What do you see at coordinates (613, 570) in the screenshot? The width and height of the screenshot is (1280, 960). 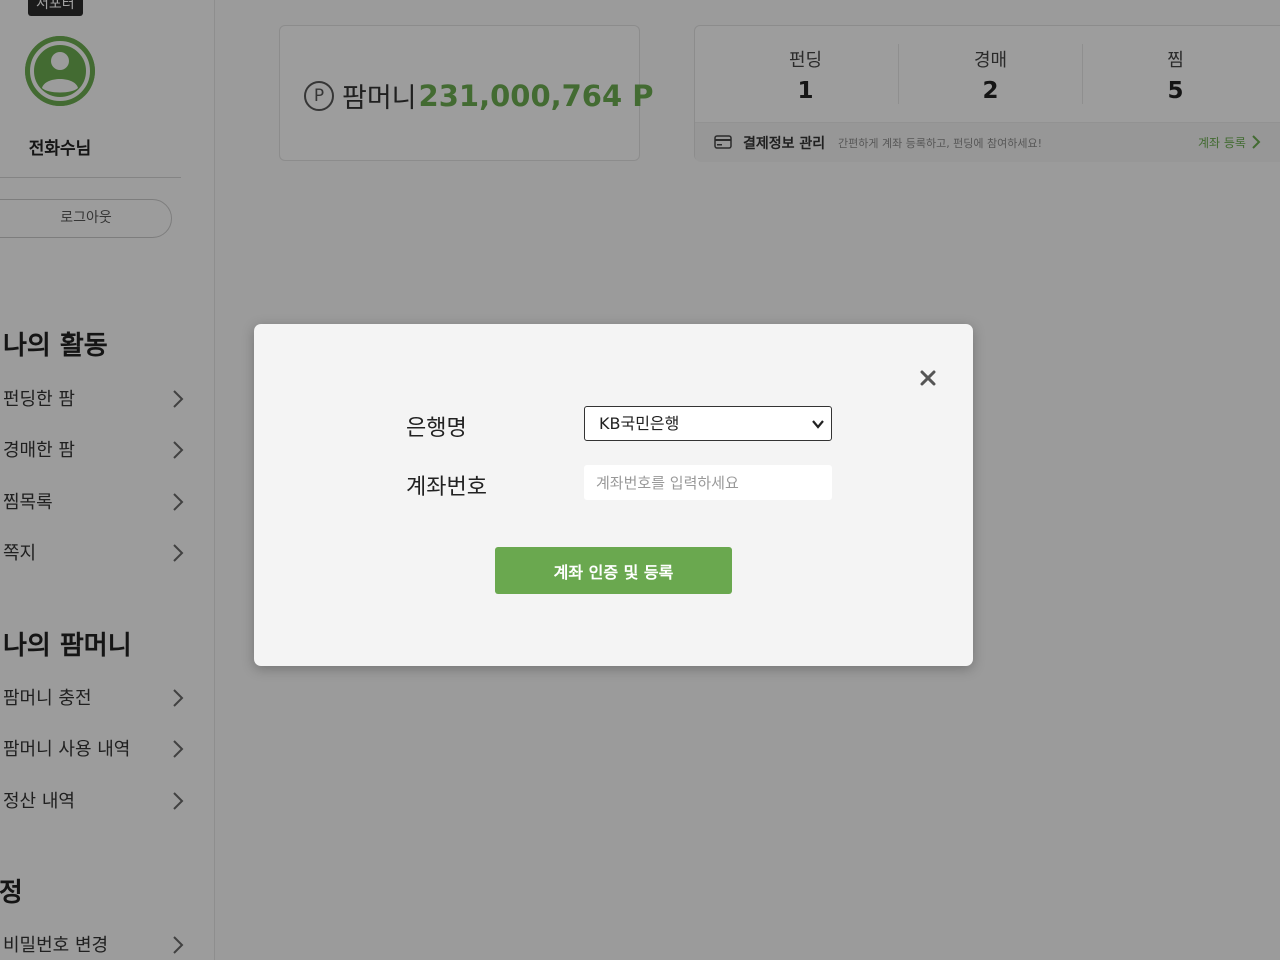 I see `verify-register-button: 계좌 인증 및 등록` at bounding box center [613, 570].